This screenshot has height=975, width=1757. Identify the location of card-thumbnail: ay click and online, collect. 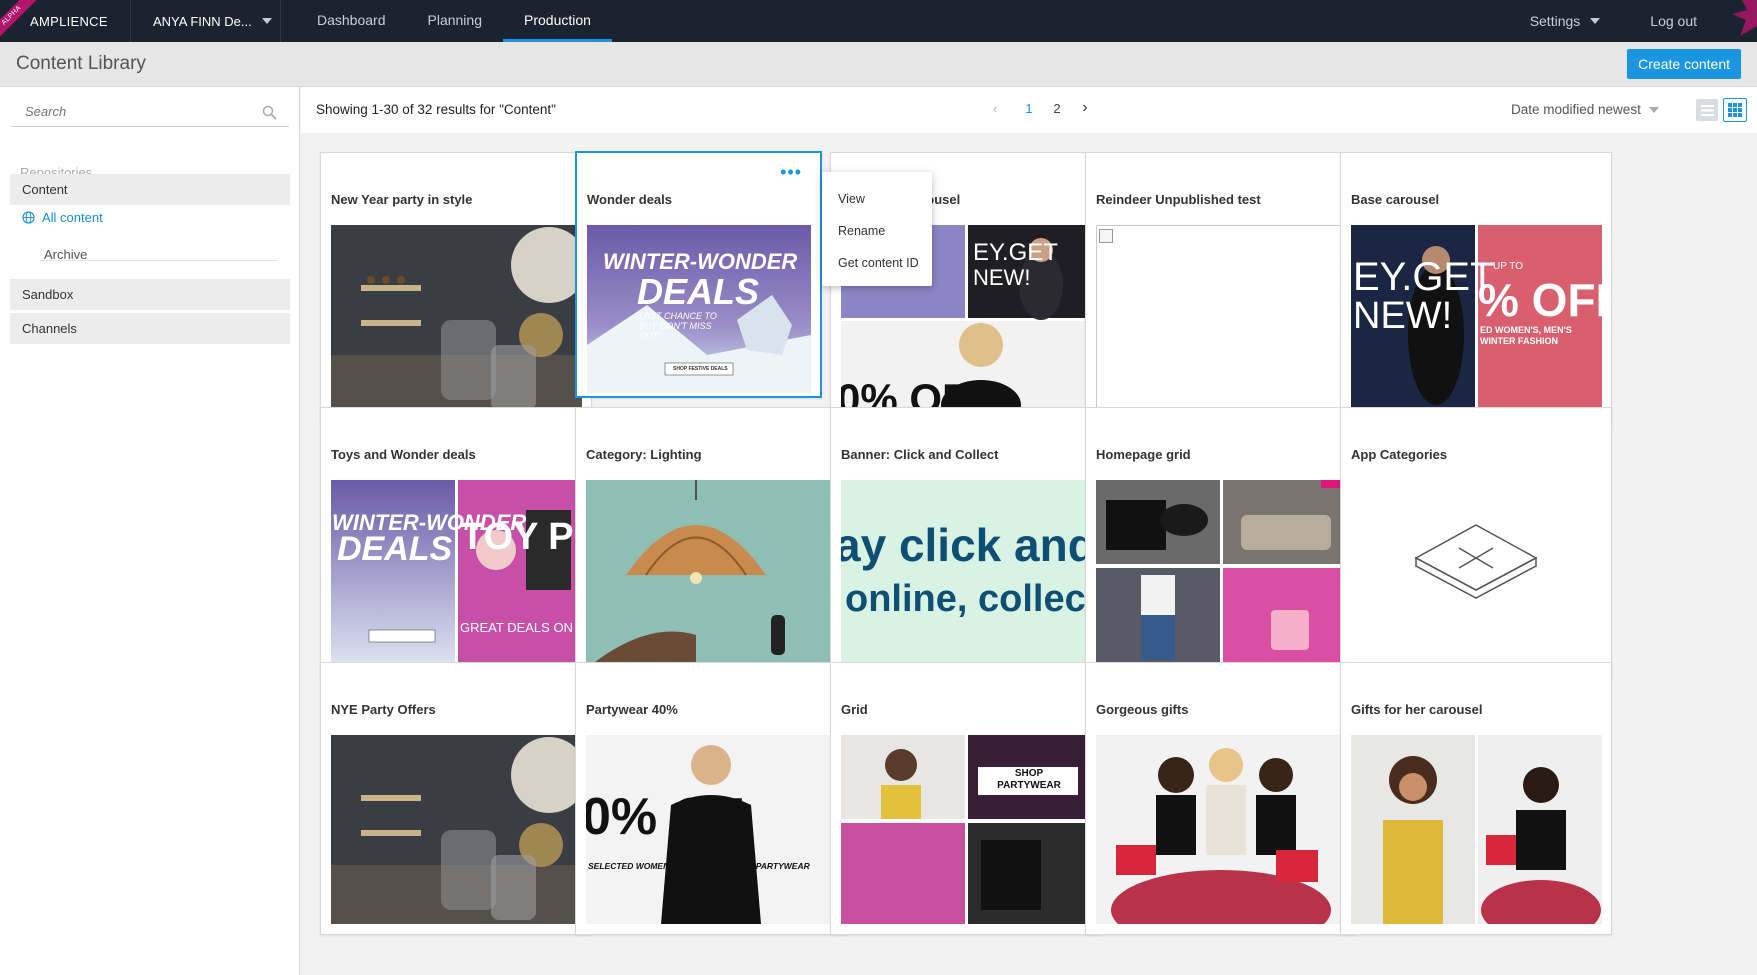
(966, 574).